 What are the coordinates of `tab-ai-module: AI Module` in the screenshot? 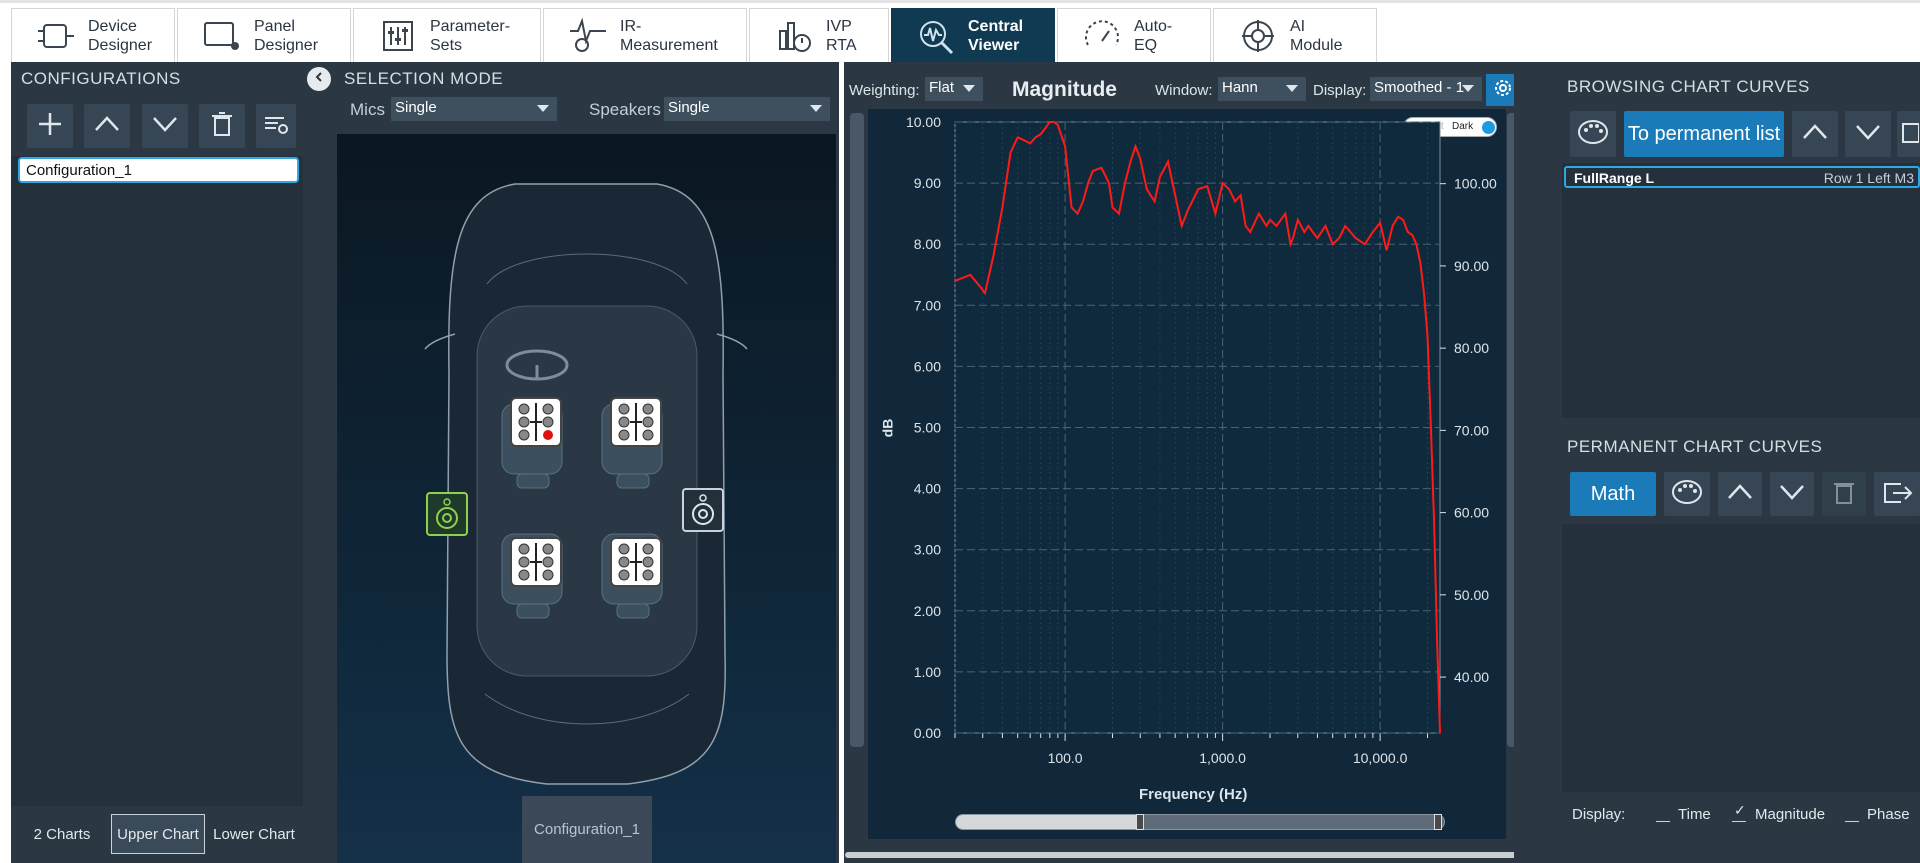 It's located at (1295, 35).